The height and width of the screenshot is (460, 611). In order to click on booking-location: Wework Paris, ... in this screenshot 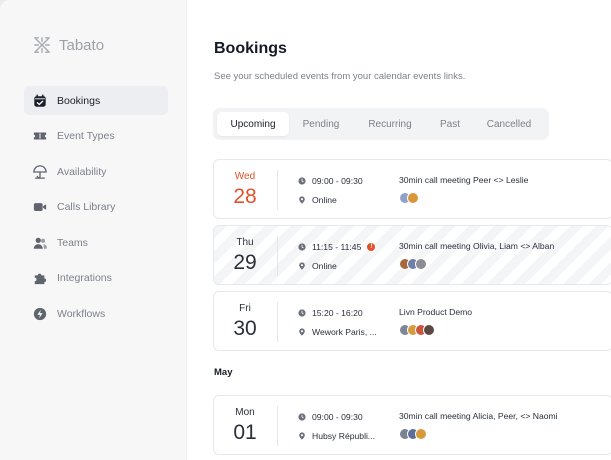, I will do `click(344, 332)`.